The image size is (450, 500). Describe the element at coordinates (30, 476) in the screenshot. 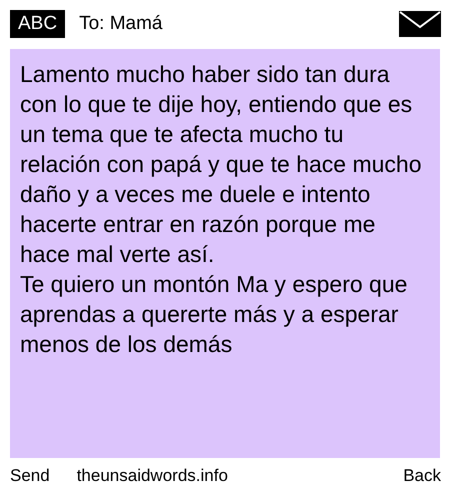

I see `send-link: Send` at that location.